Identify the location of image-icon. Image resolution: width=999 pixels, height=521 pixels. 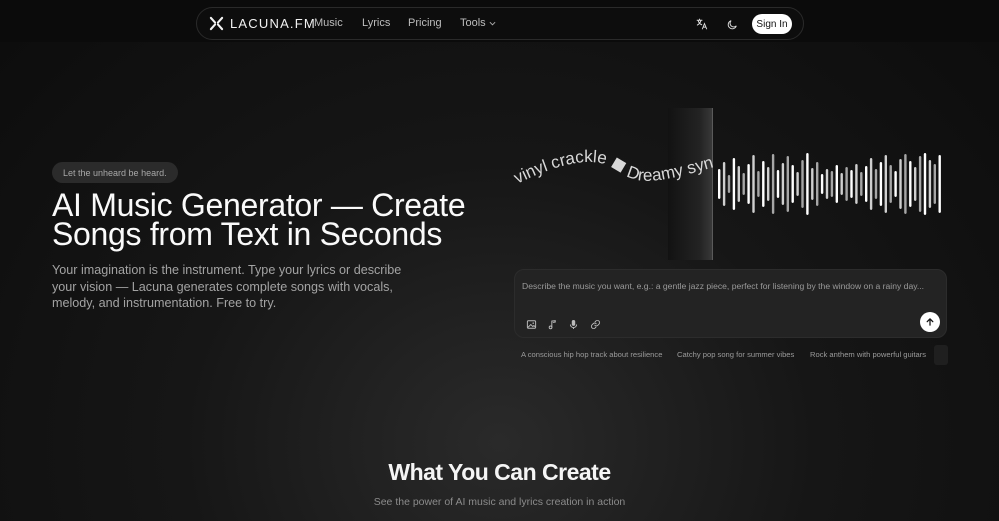
(531, 324).